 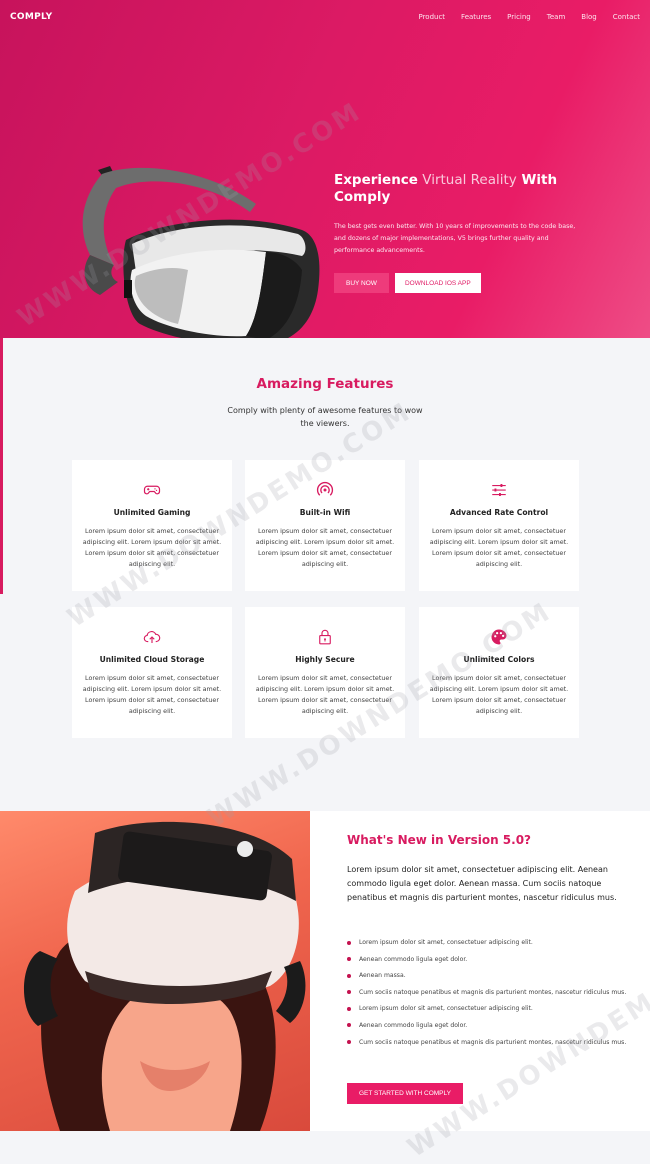 I want to click on hero-title: Experience Virtual Reality With Comply, so click(x=446, y=188).